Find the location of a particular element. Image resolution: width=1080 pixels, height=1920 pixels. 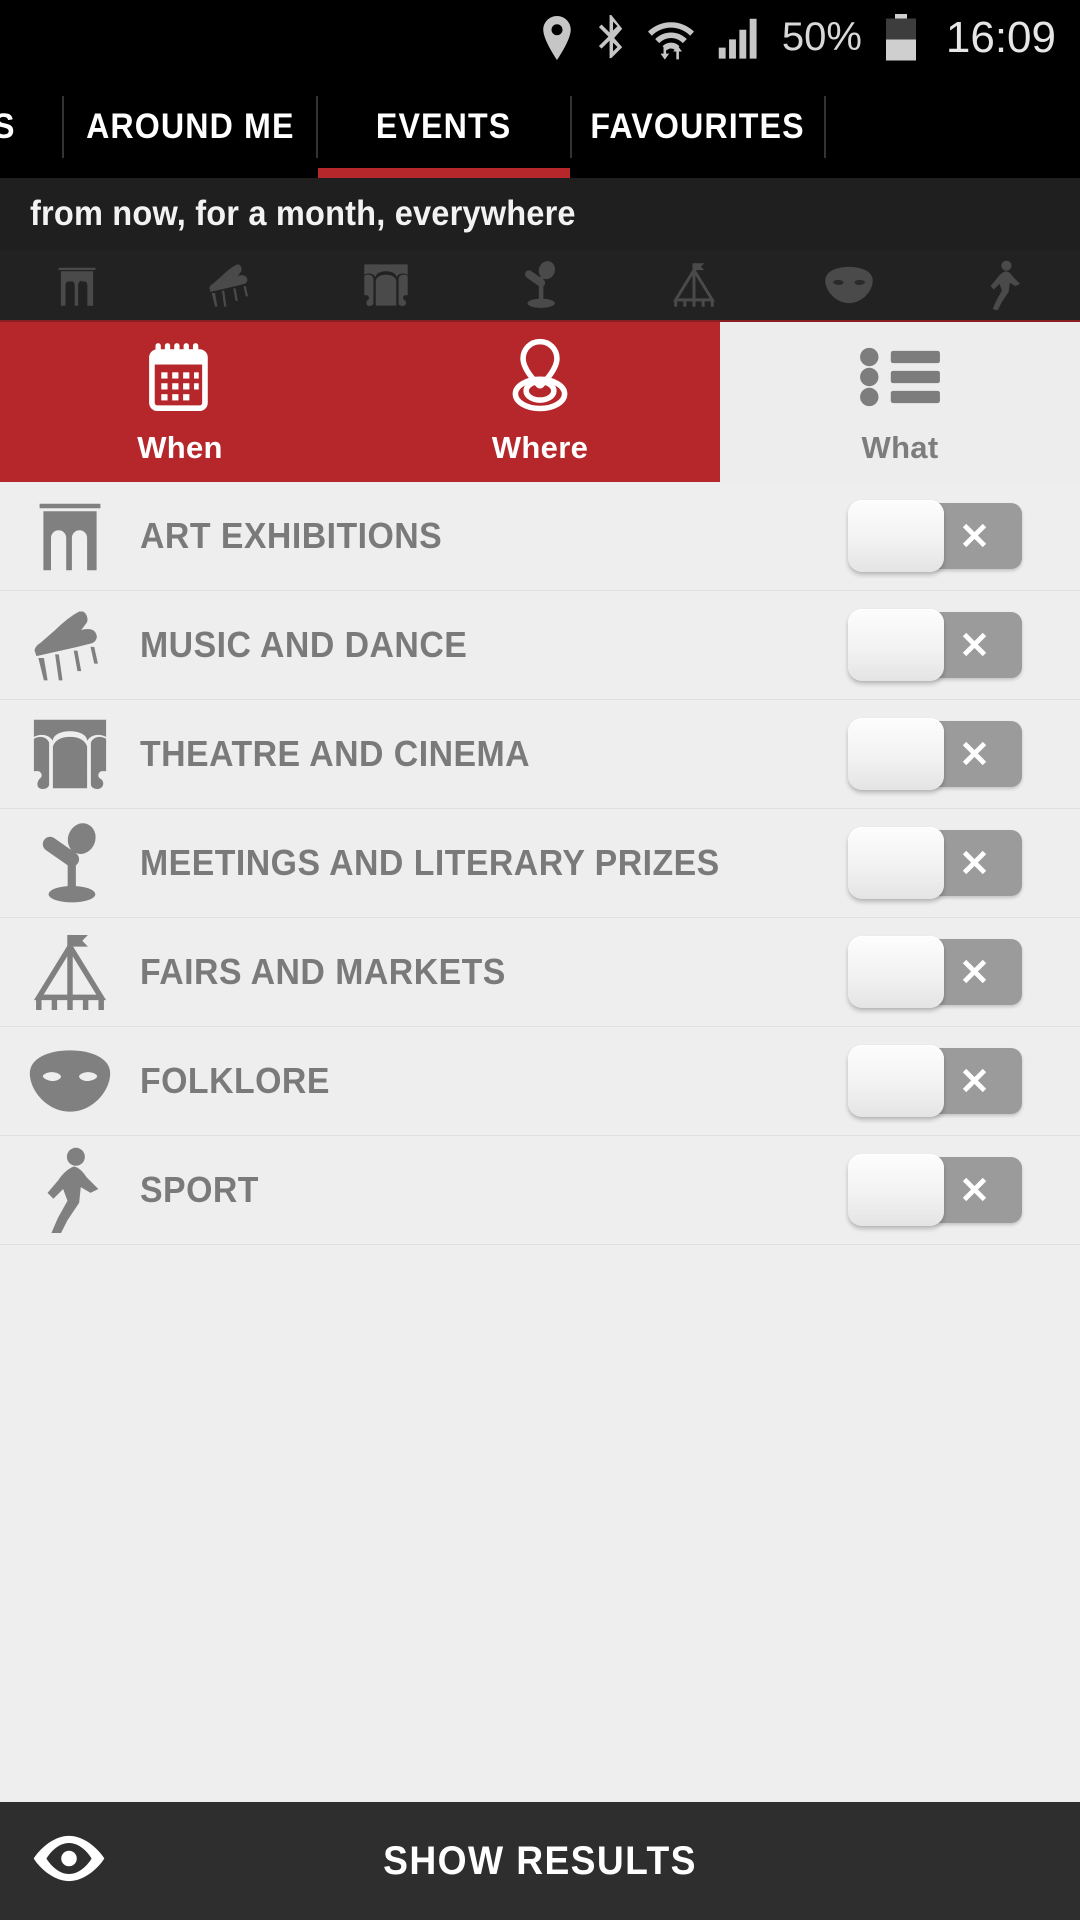

battery-percent-label: 50% is located at coordinates (821, 37).